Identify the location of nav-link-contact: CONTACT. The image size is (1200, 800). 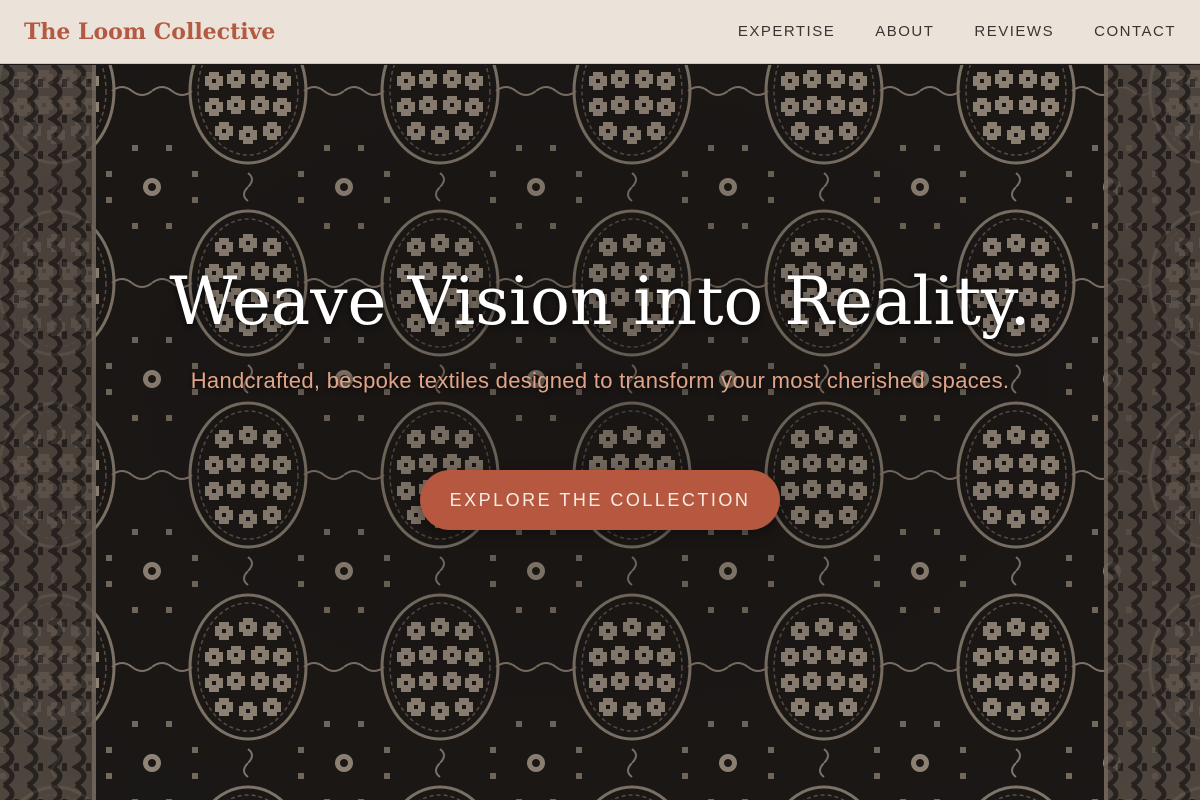
(1135, 31).